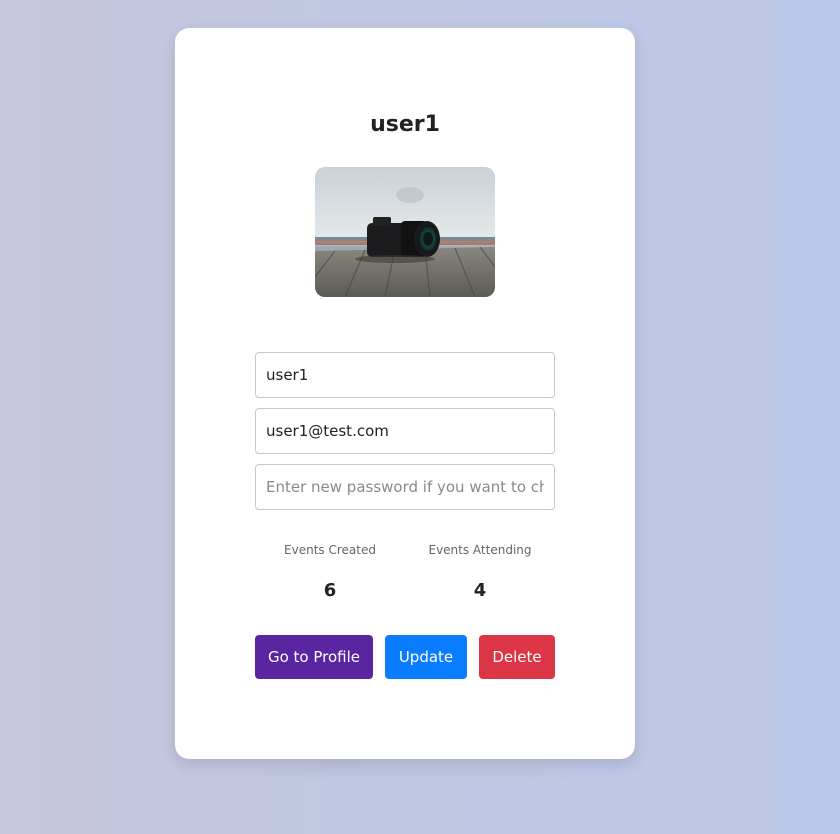 The image size is (840, 834). I want to click on password-field, so click(405, 487).